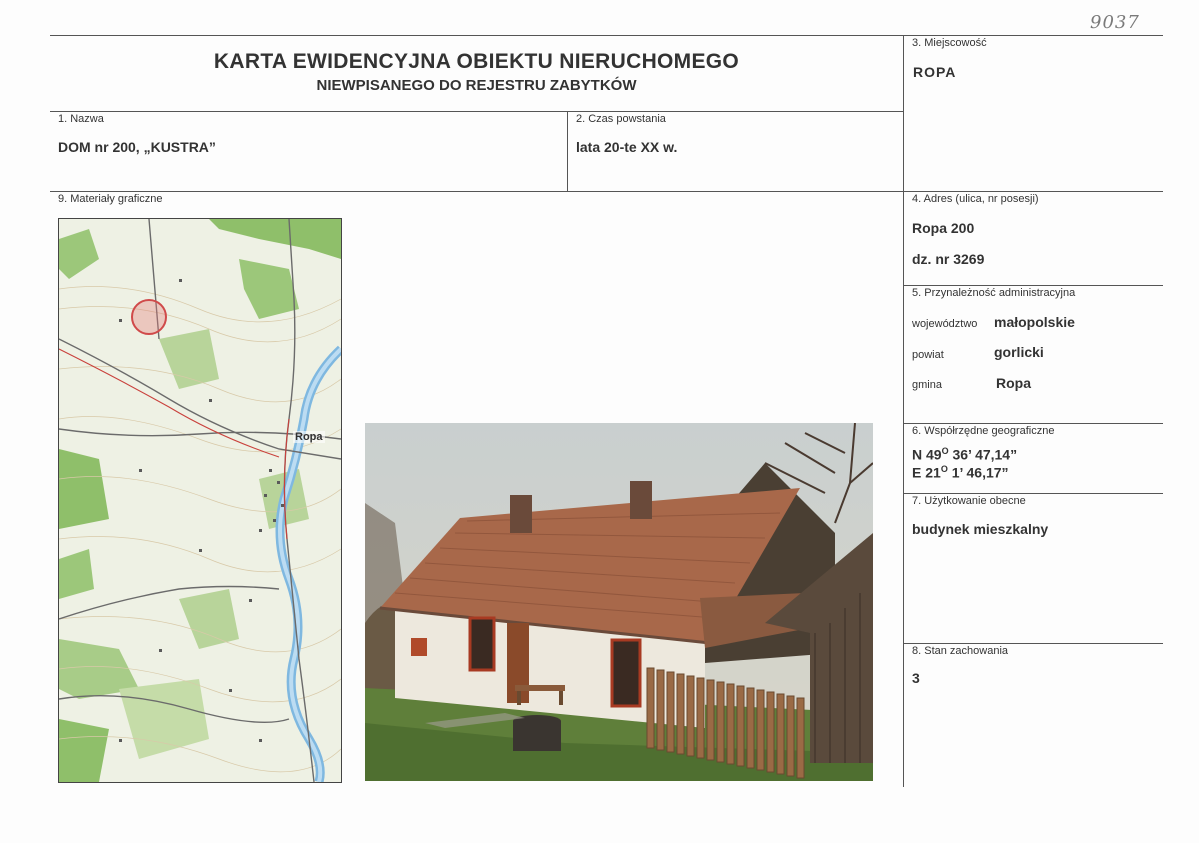  I want to click on wojewodztwo-label: województwo, so click(945, 324).